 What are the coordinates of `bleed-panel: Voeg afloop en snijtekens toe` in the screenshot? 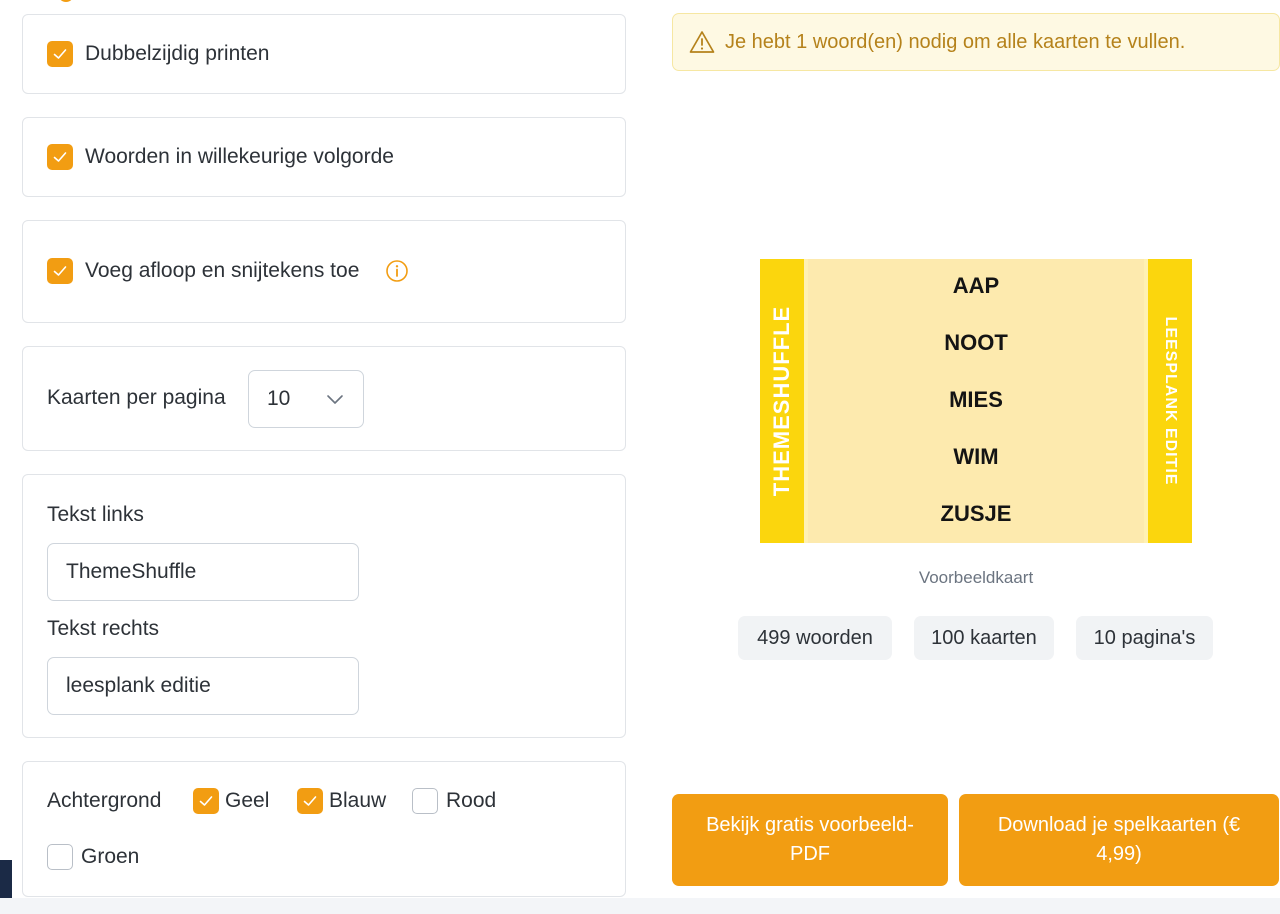 It's located at (324, 271).